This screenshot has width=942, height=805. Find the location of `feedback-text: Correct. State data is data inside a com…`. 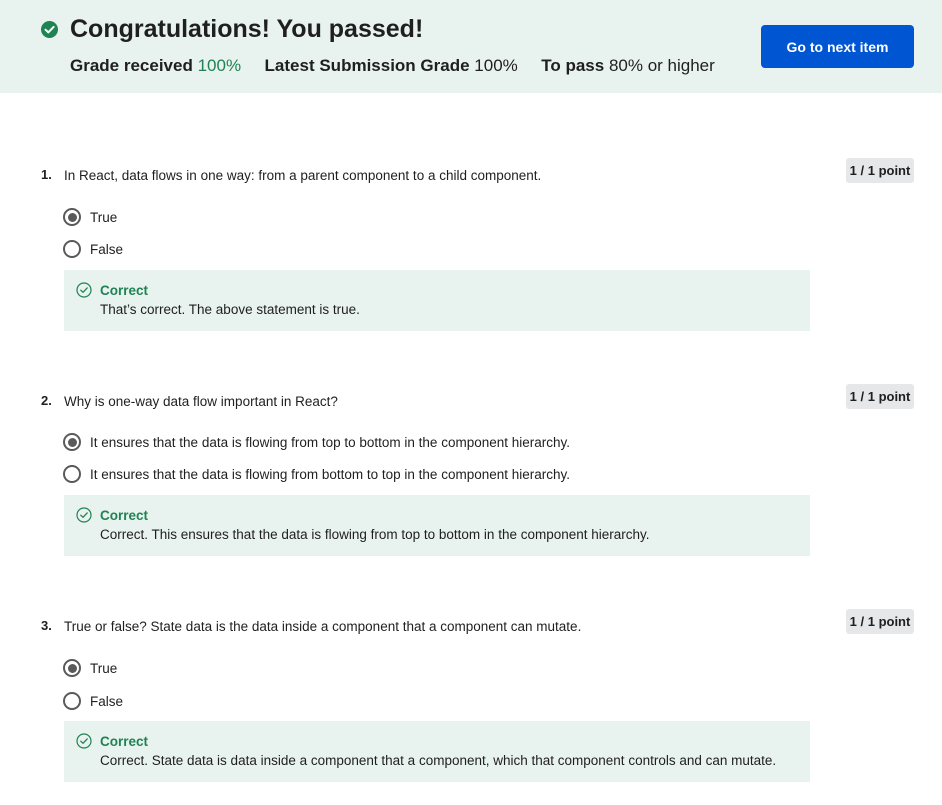

feedback-text: Correct. State data is data inside a com… is located at coordinates (438, 760).